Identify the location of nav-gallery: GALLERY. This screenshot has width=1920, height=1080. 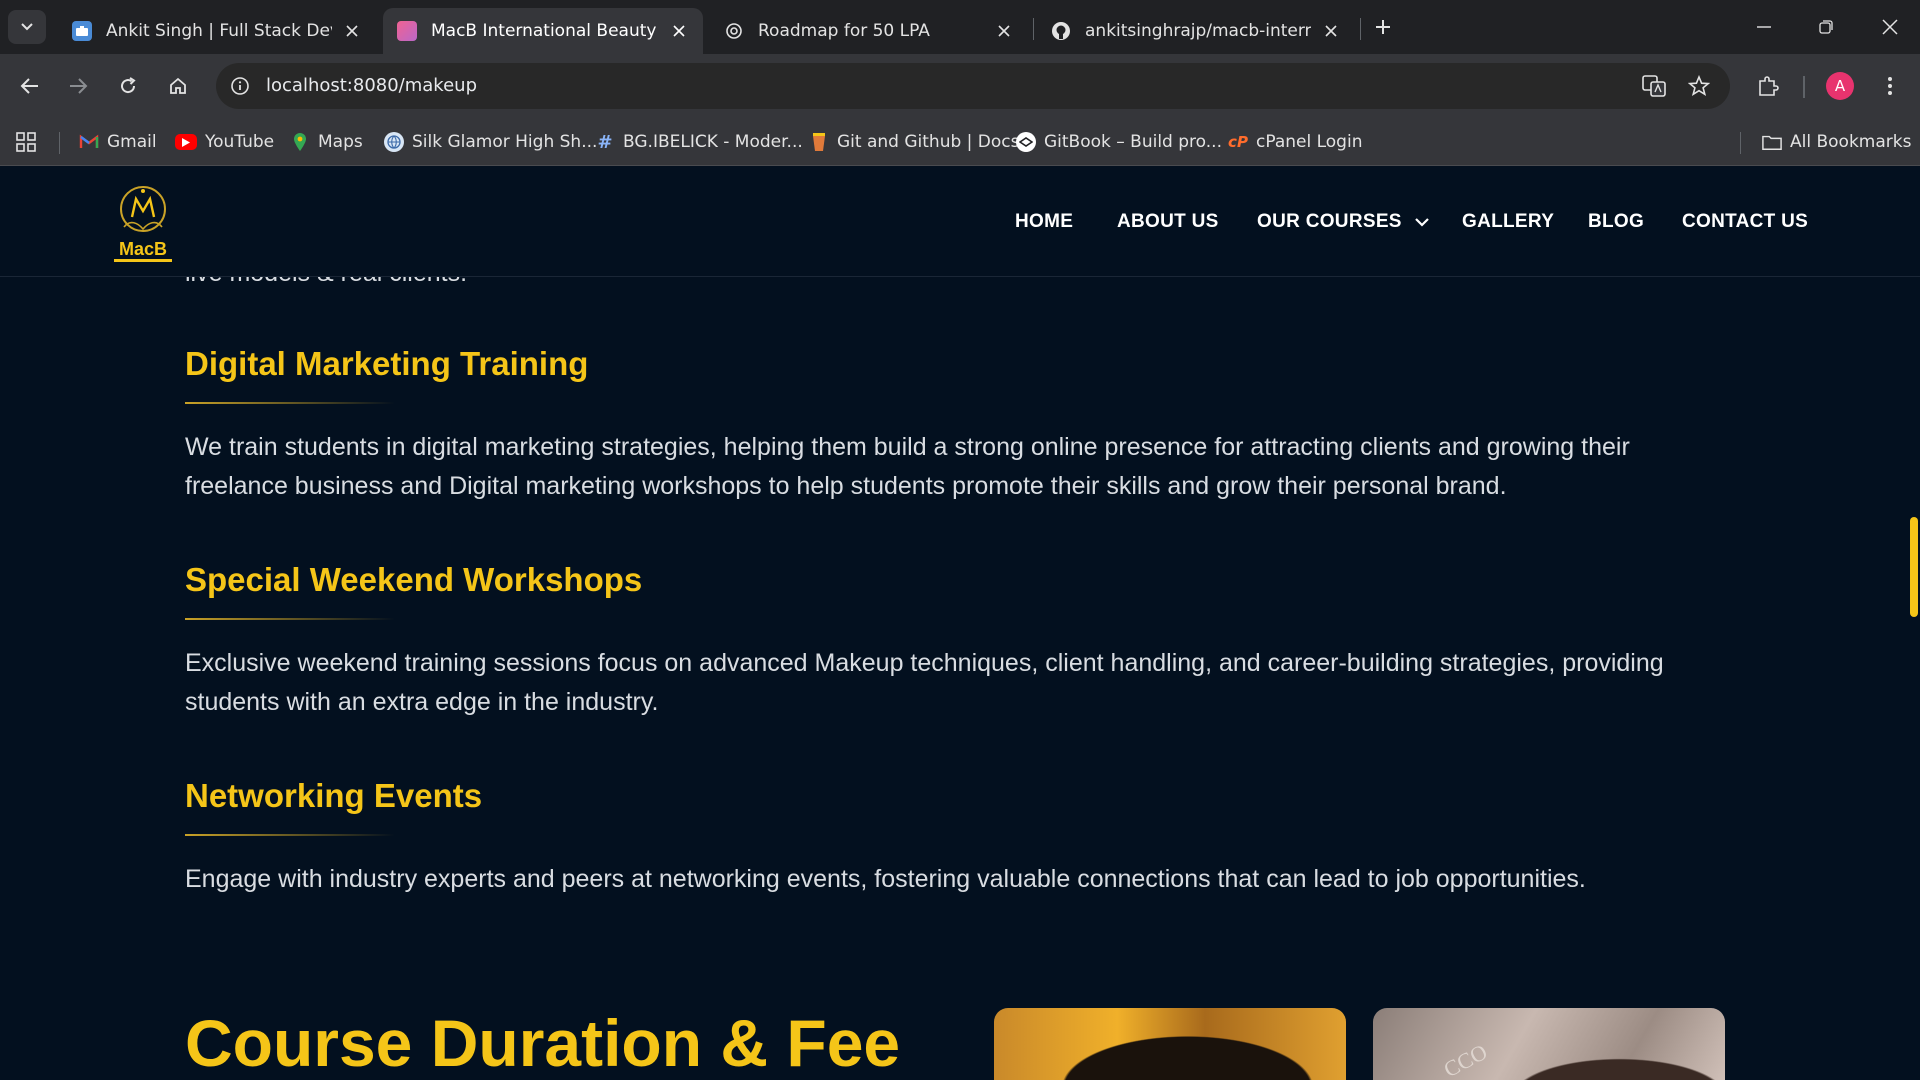
(1508, 222).